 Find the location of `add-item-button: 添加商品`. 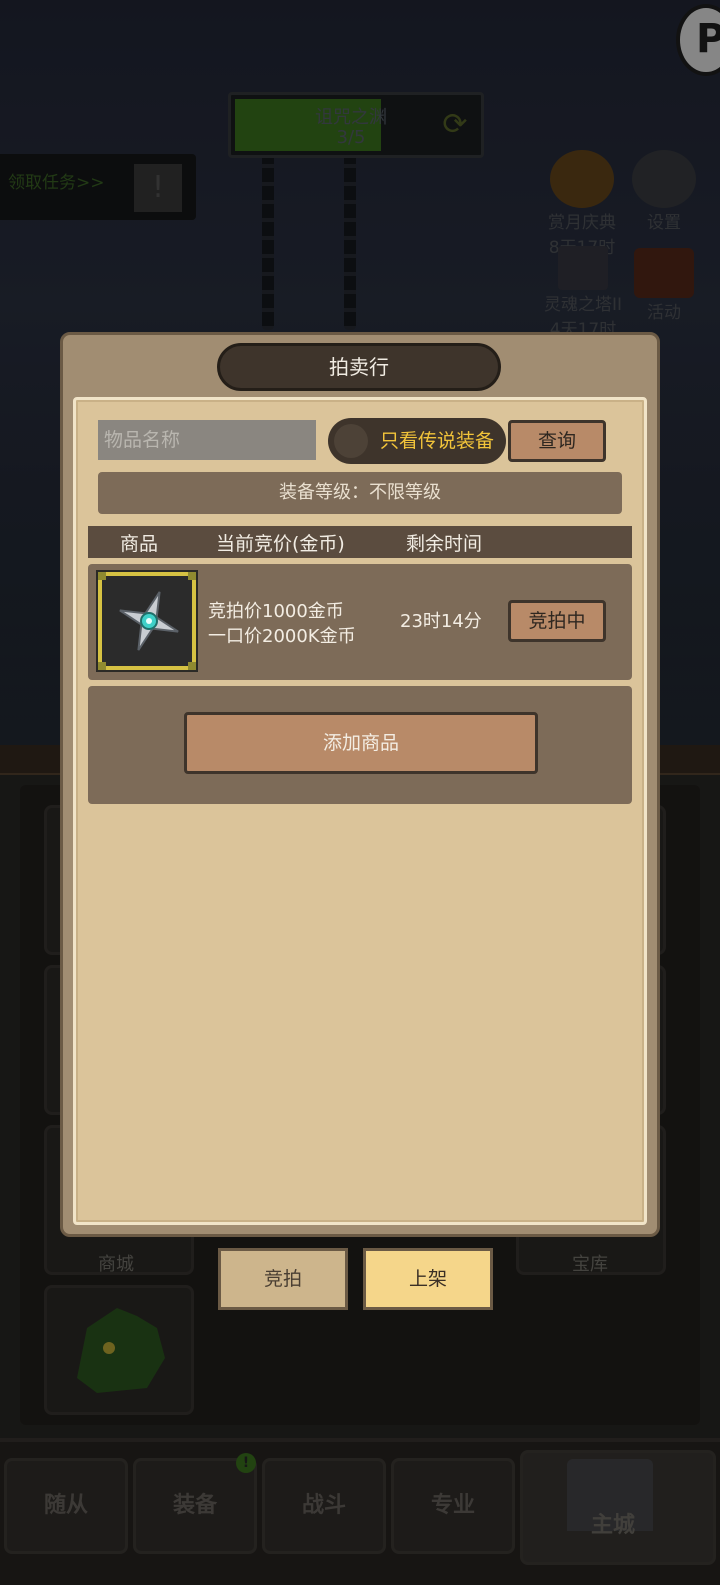

add-item-button: 添加商品 is located at coordinates (361, 743).